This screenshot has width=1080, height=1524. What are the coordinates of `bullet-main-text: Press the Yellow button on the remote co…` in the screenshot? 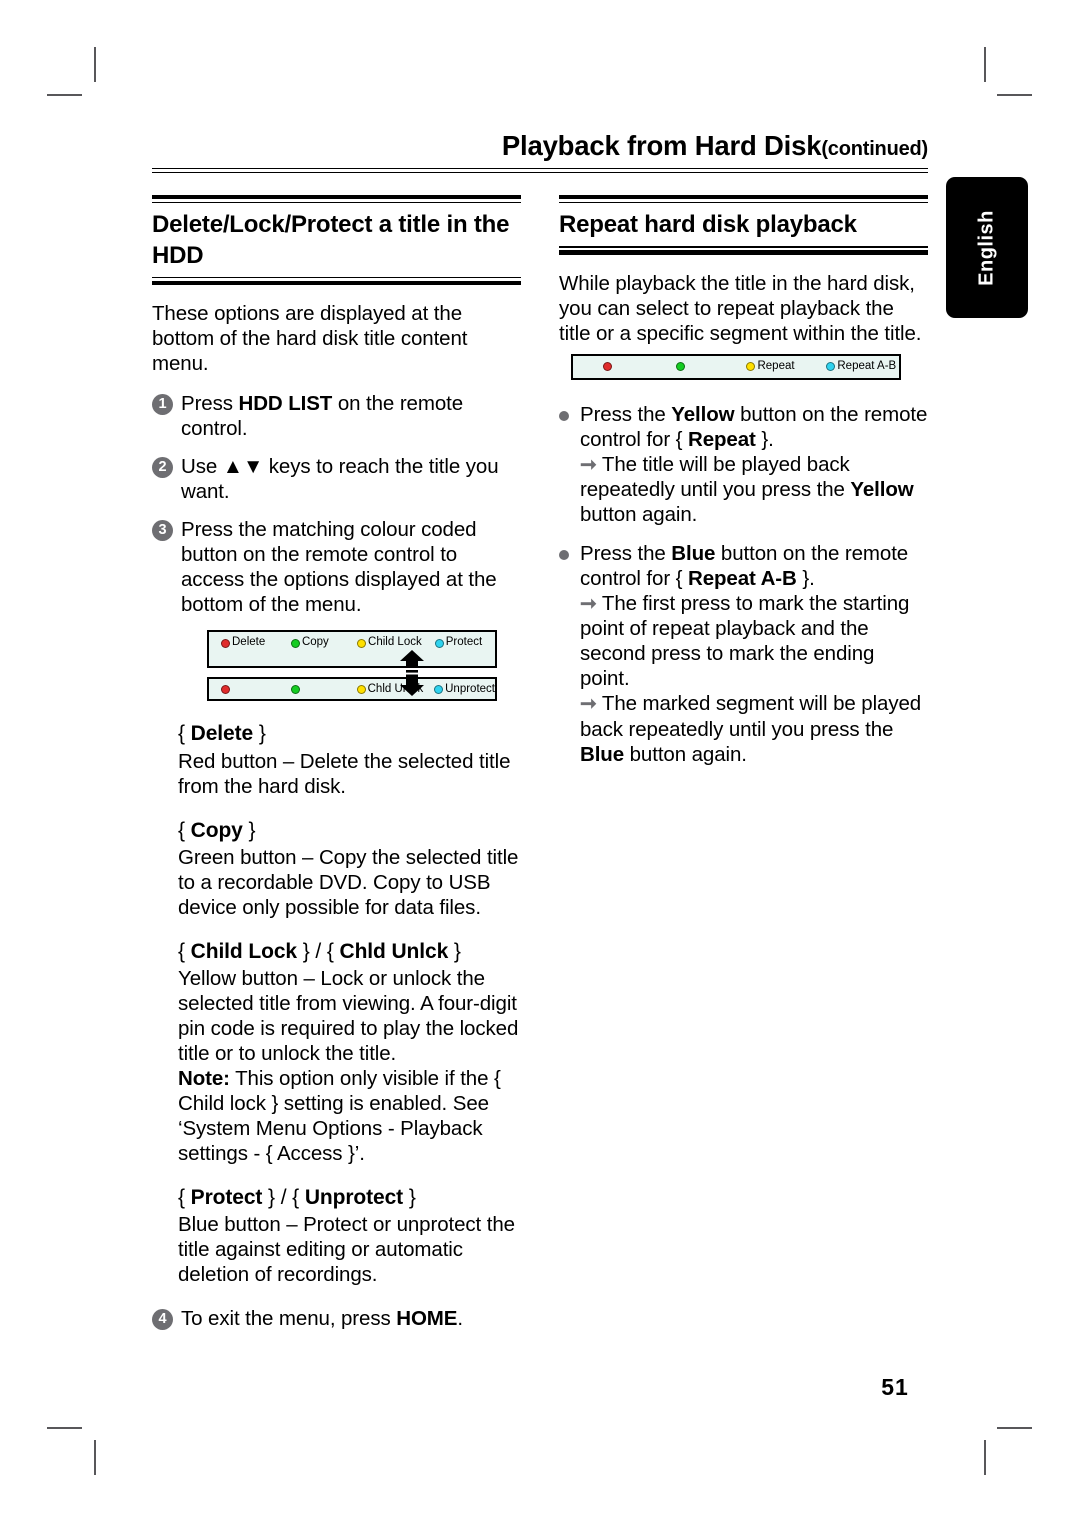 It's located at (754, 426).